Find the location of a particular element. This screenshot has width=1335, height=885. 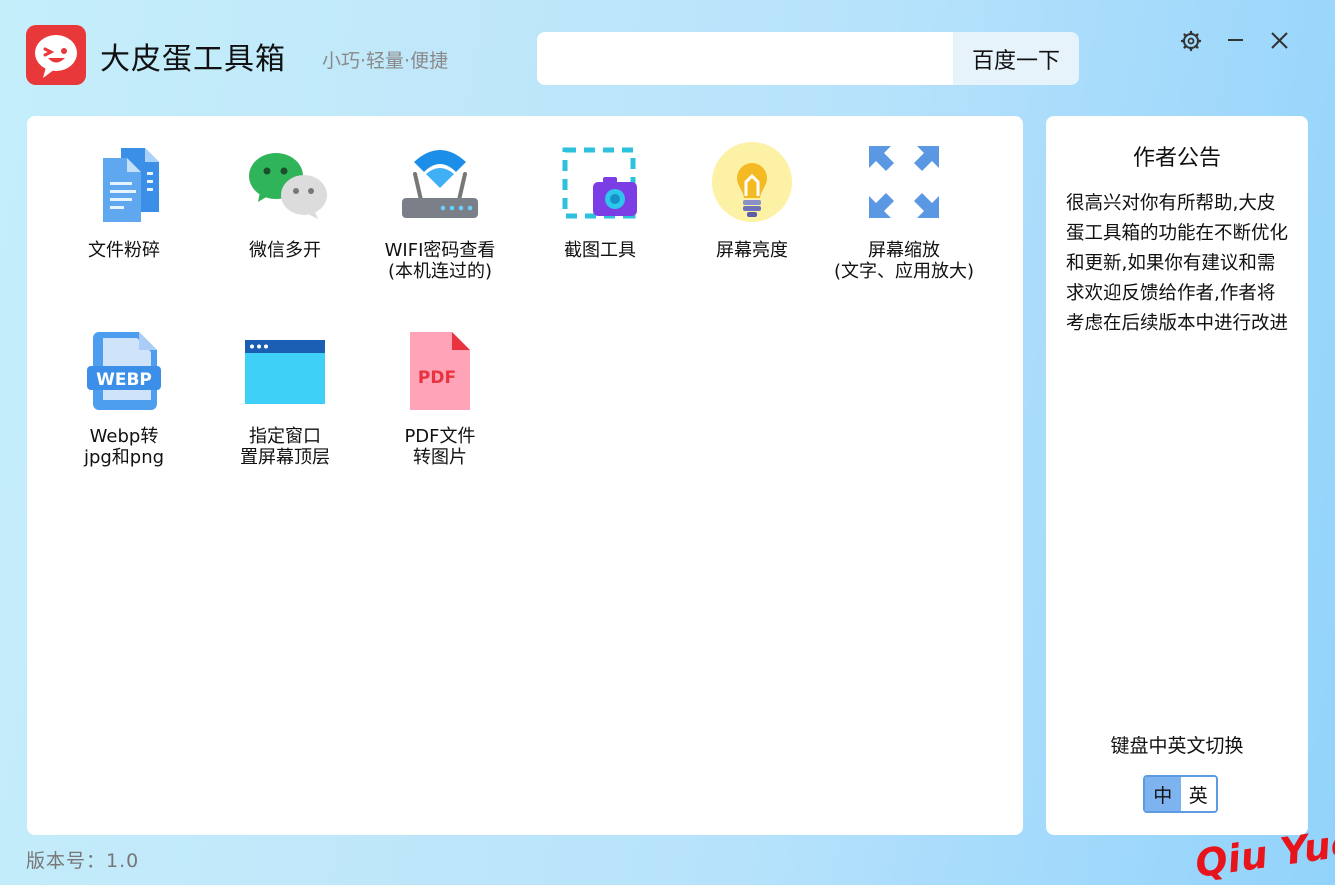

app-title: 大皮蛋工具箱 is located at coordinates (193, 59).